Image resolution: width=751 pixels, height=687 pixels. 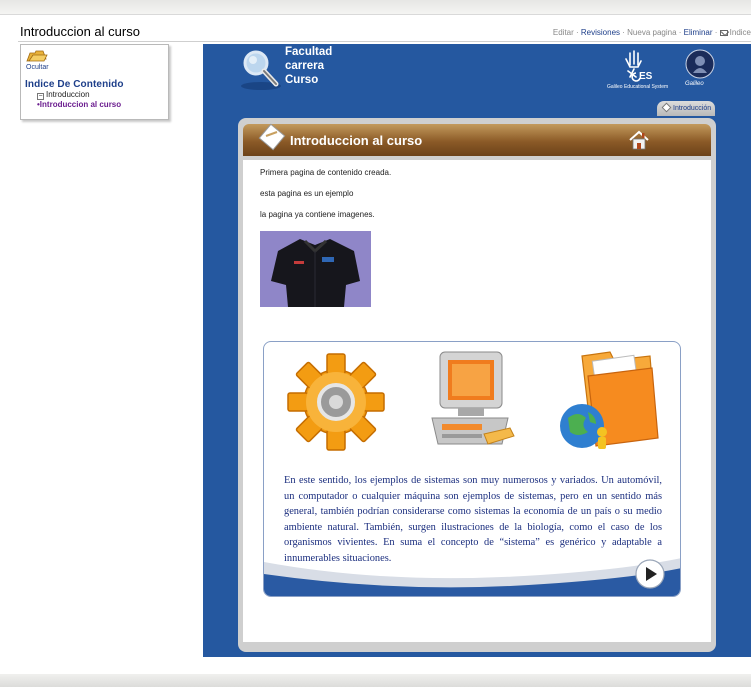 I want to click on header-career: carrera, so click(x=305, y=66).